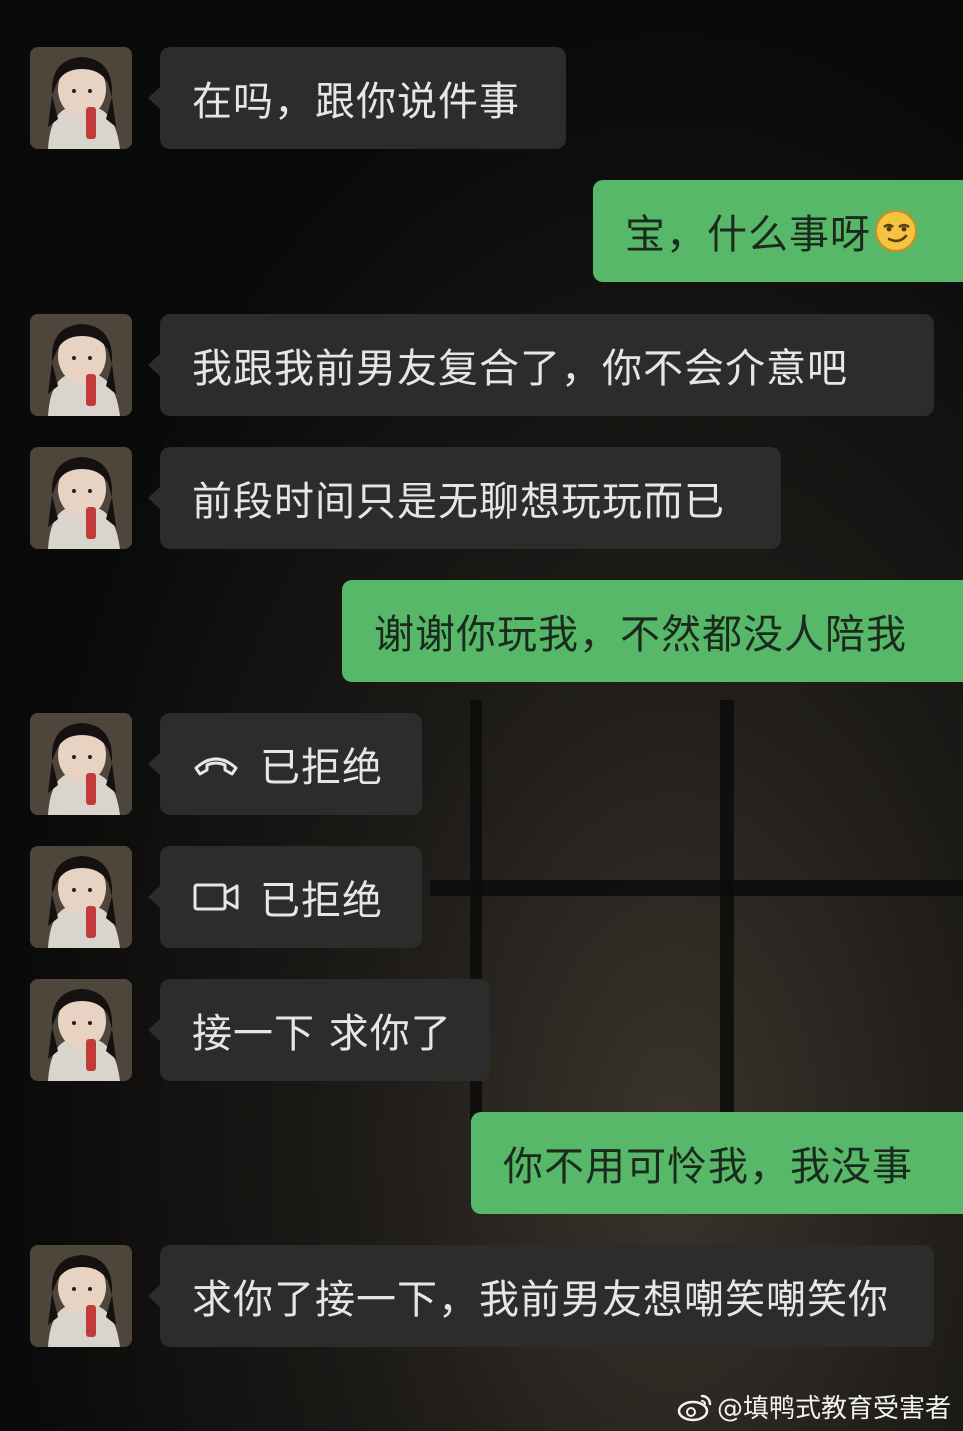 The width and height of the screenshot is (963, 1431). What do you see at coordinates (727, 910) in the screenshot?
I see `background-window-mullion-vertical` at bounding box center [727, 910].